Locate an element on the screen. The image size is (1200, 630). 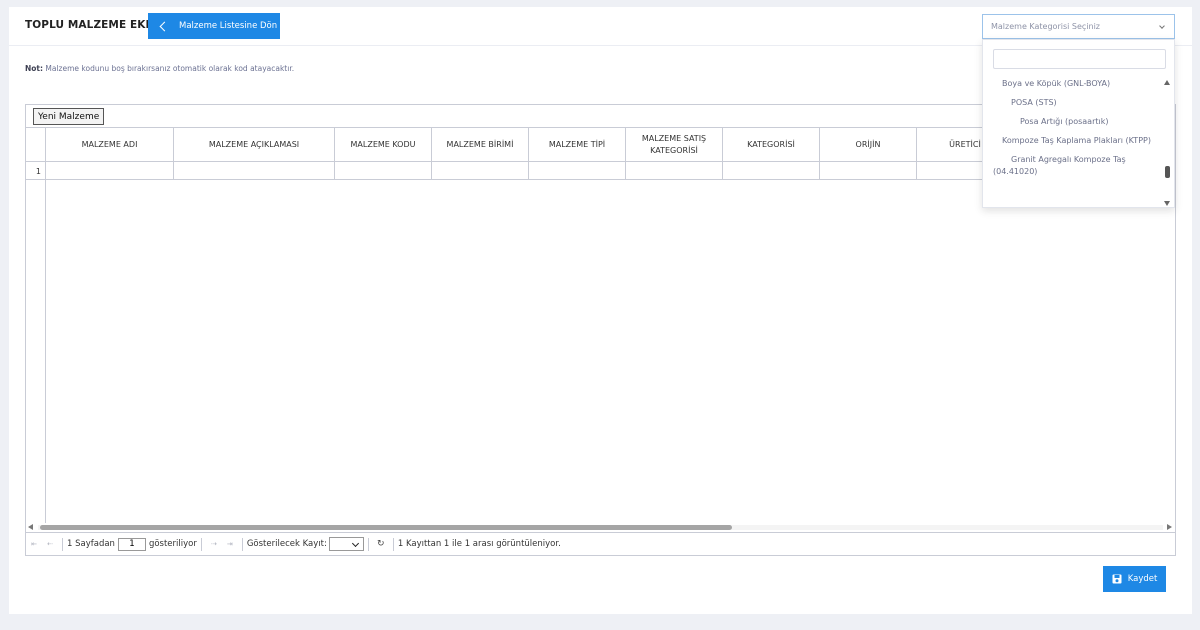
scroll-up-icon is located at coordinates (1167, 82).